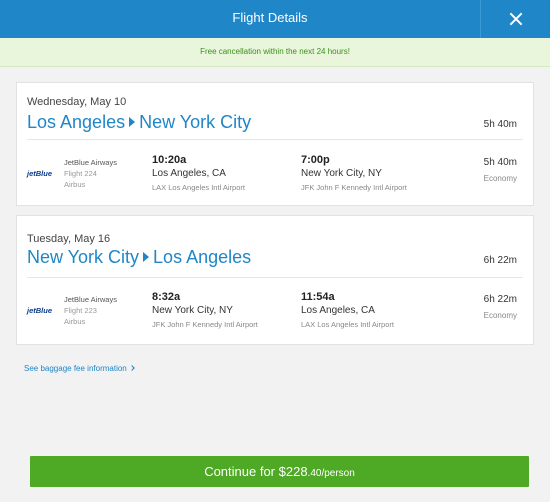 The height and width of the screenshot is (502, 550). What do you see at coordinates (293, 471) in the screenshot?
I see `continue-price: $228` at bounding box center [293, 471].